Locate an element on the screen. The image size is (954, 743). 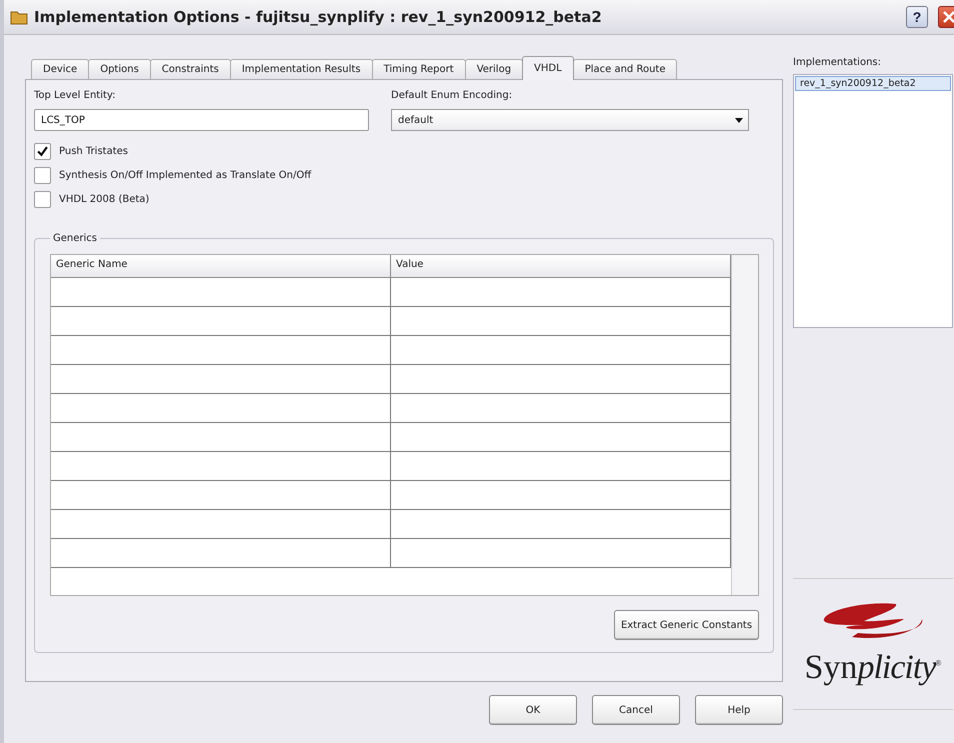
checkbox-label: Push Tristates is located at coordinates (93, 151).